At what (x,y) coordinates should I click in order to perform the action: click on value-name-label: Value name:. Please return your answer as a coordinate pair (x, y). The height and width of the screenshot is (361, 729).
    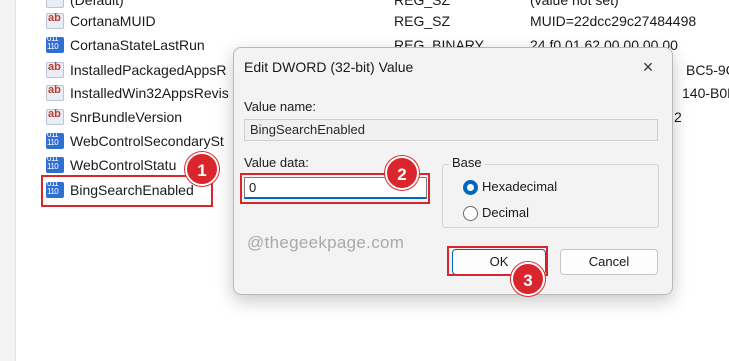
    Looking at the image, I should click on (280, 106).